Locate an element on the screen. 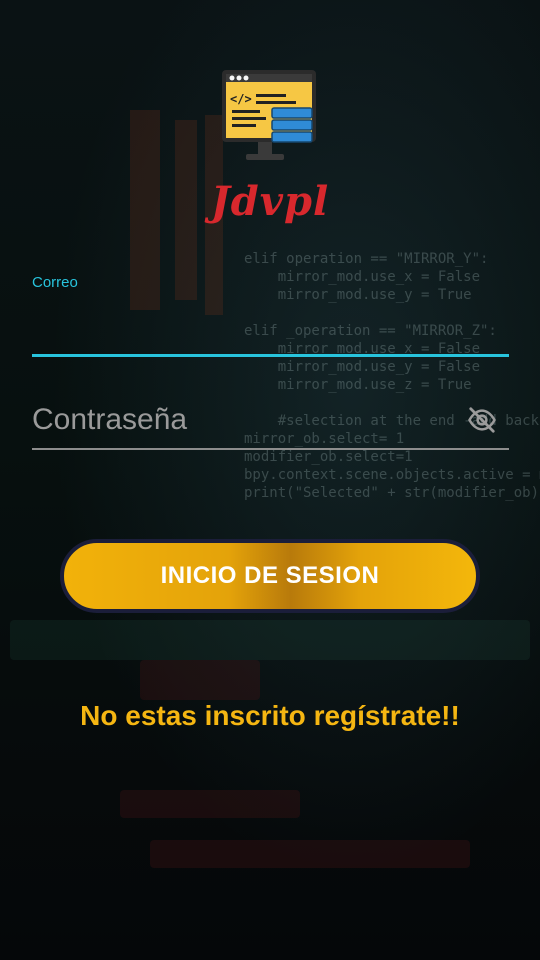  background-code-line: print("Selected" + str(modifier_ob)) is located at coordinates (392, 493).